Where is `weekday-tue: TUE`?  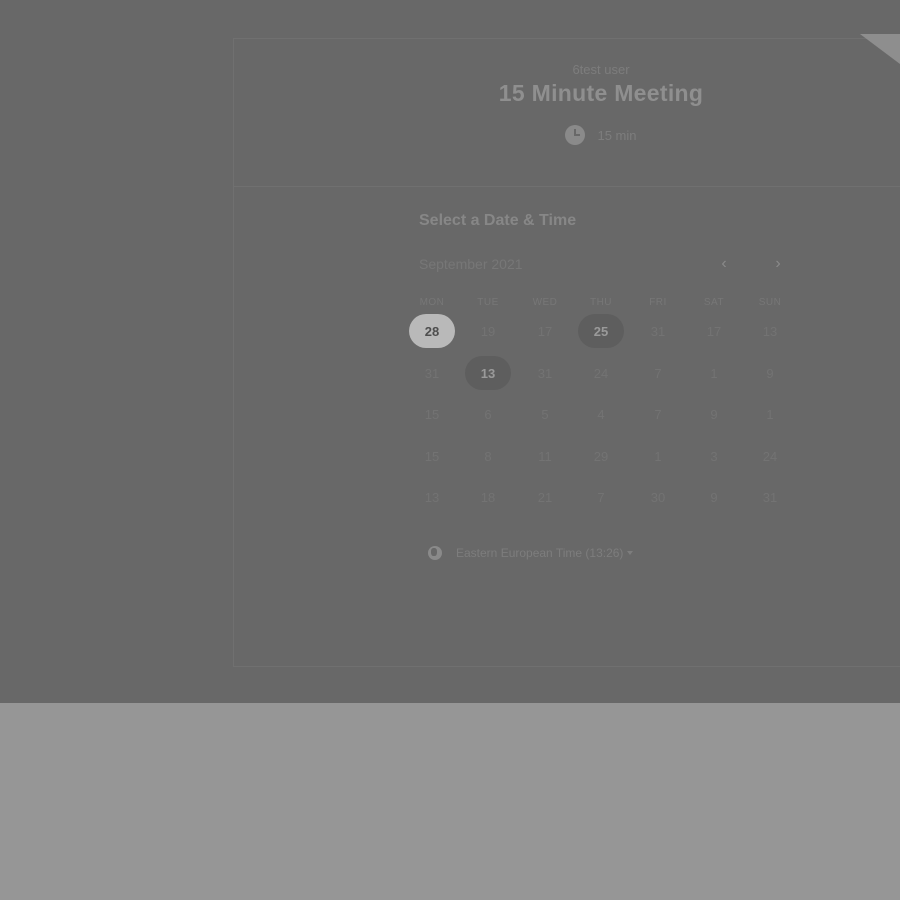 weekday-tue: TUE is located at coordinates (488, 302).